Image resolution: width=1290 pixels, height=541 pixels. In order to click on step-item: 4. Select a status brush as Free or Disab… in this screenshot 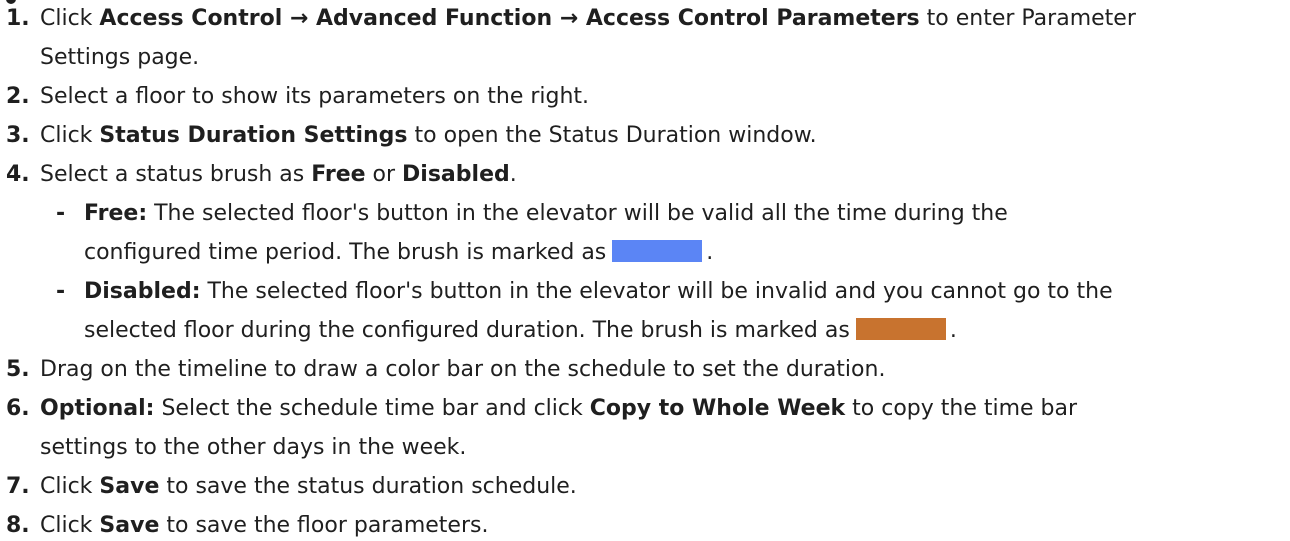, I will do `click(643, 175)`.